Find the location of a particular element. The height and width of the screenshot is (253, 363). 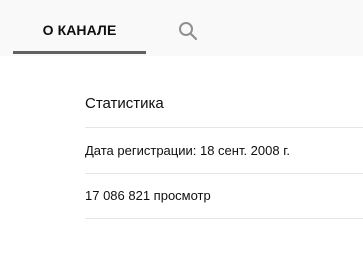

search-icon is located at coordinates (188, 31).